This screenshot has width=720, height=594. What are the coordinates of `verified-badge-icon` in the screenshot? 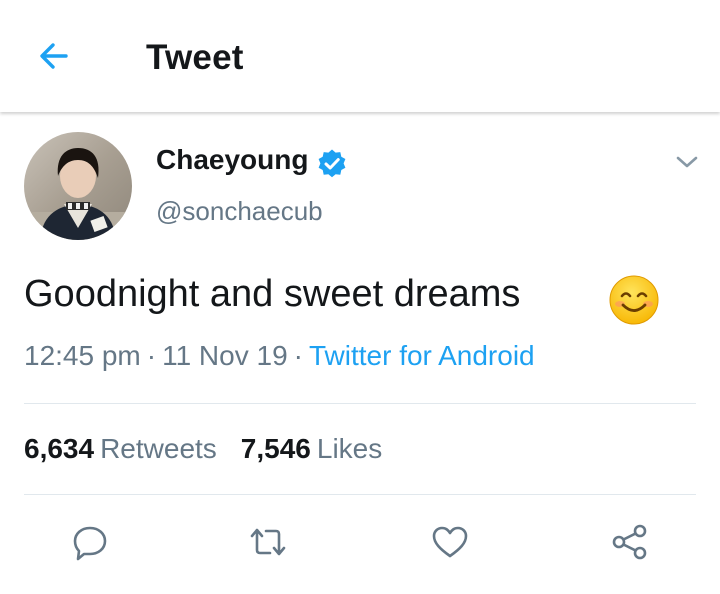 It's located at (332, 164).